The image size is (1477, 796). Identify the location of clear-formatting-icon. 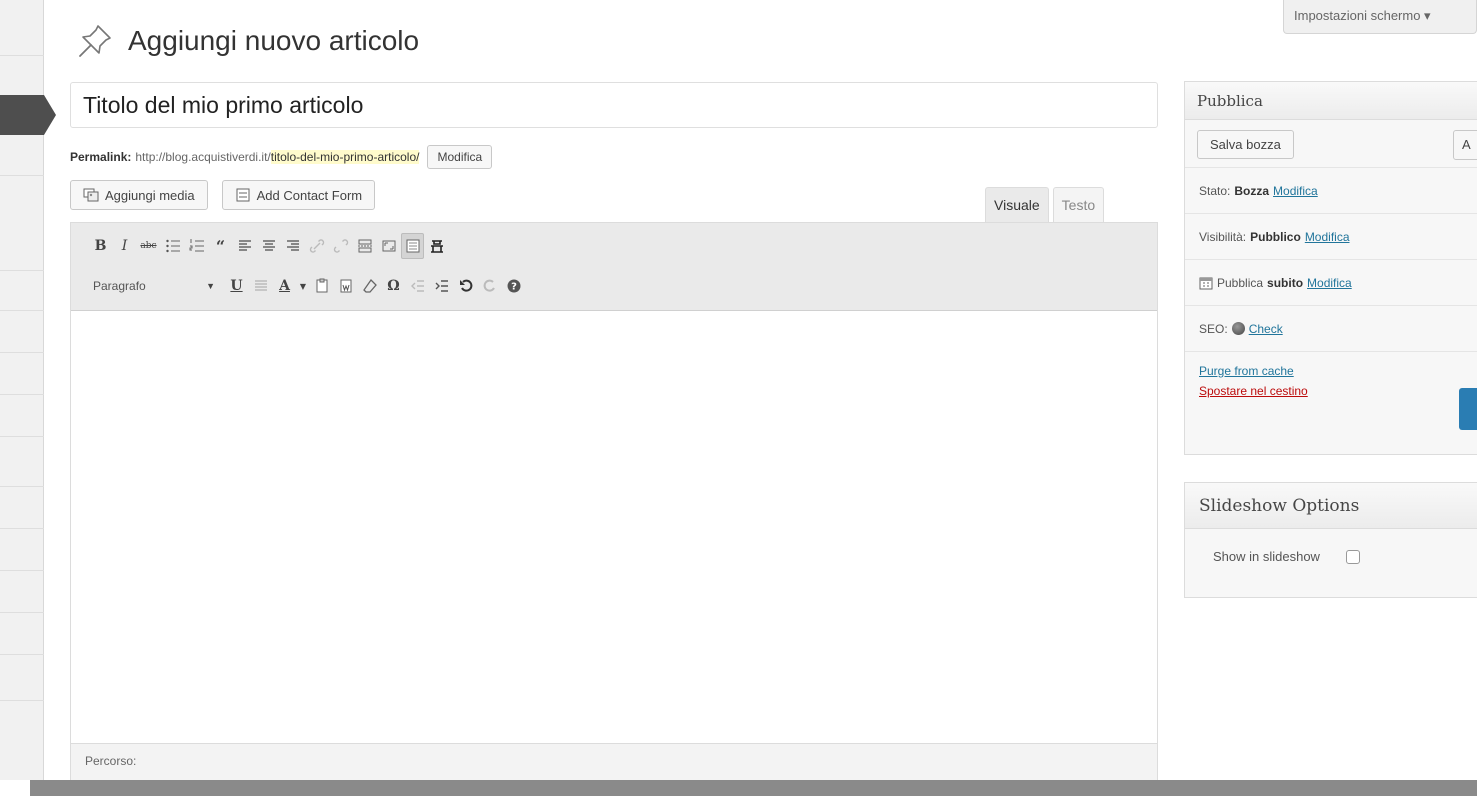
(369, 286).